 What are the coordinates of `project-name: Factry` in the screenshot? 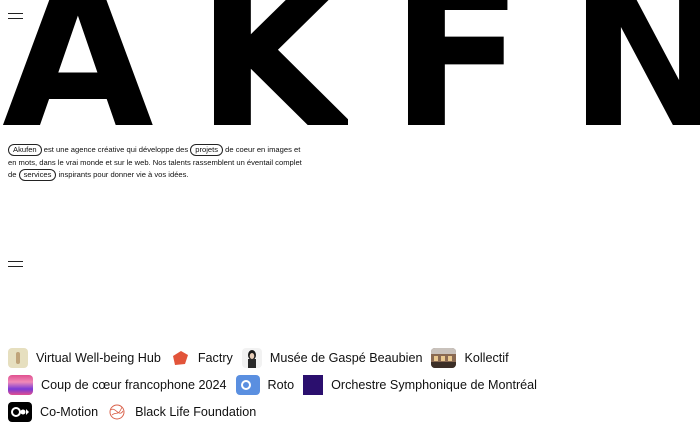 It's located at (215, 358).